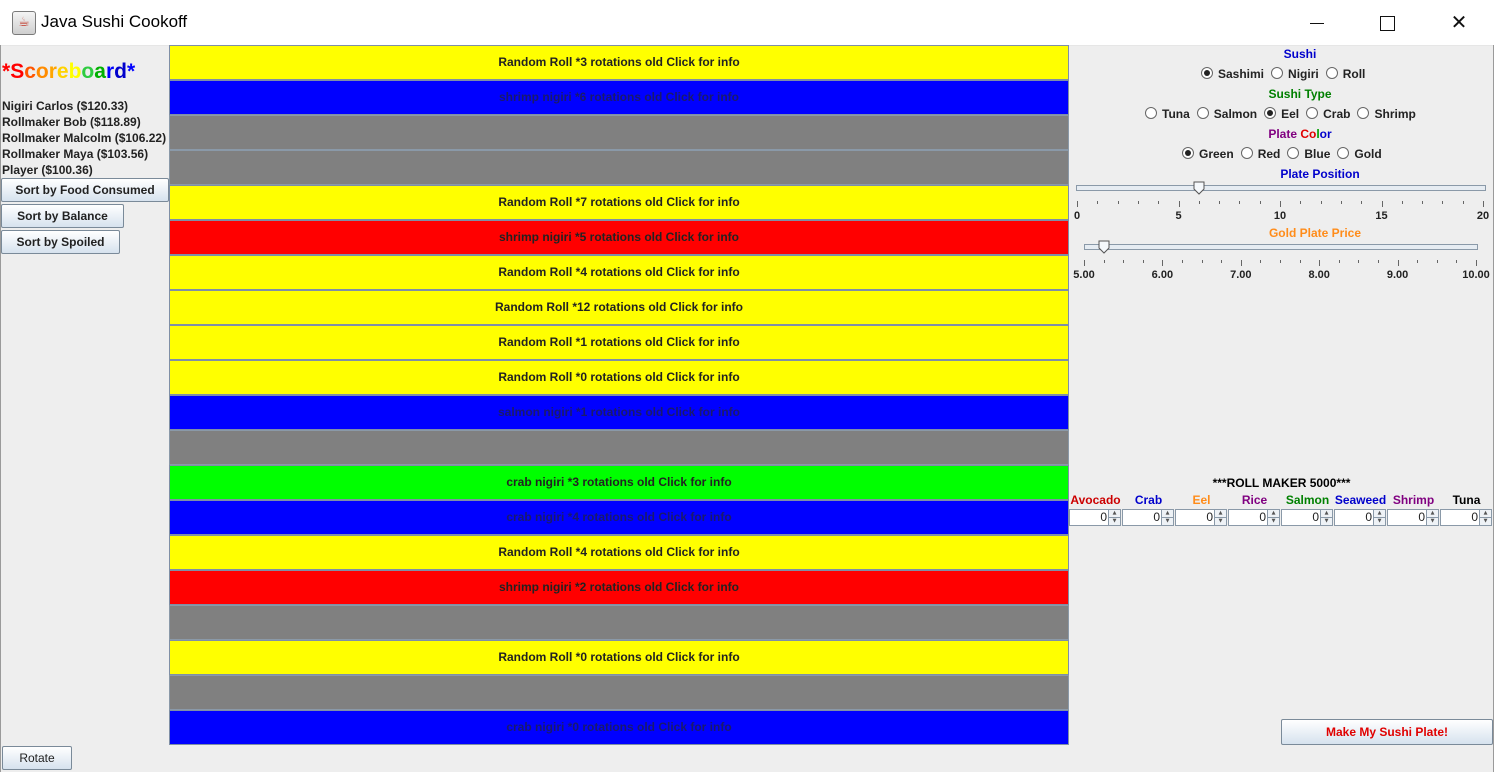 The image size is (1494, 772). What do you see at coordinates (1281, 114) in the screenshot?
I see `type-radio-eel: Eel` at bounding box center [1281, 114].